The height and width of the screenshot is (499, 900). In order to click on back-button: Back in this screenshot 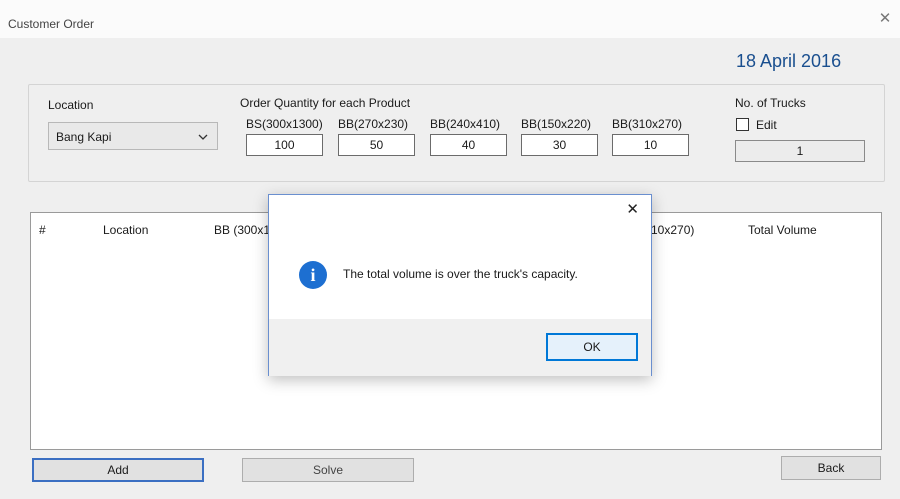, I will do `click(831, 468)`.